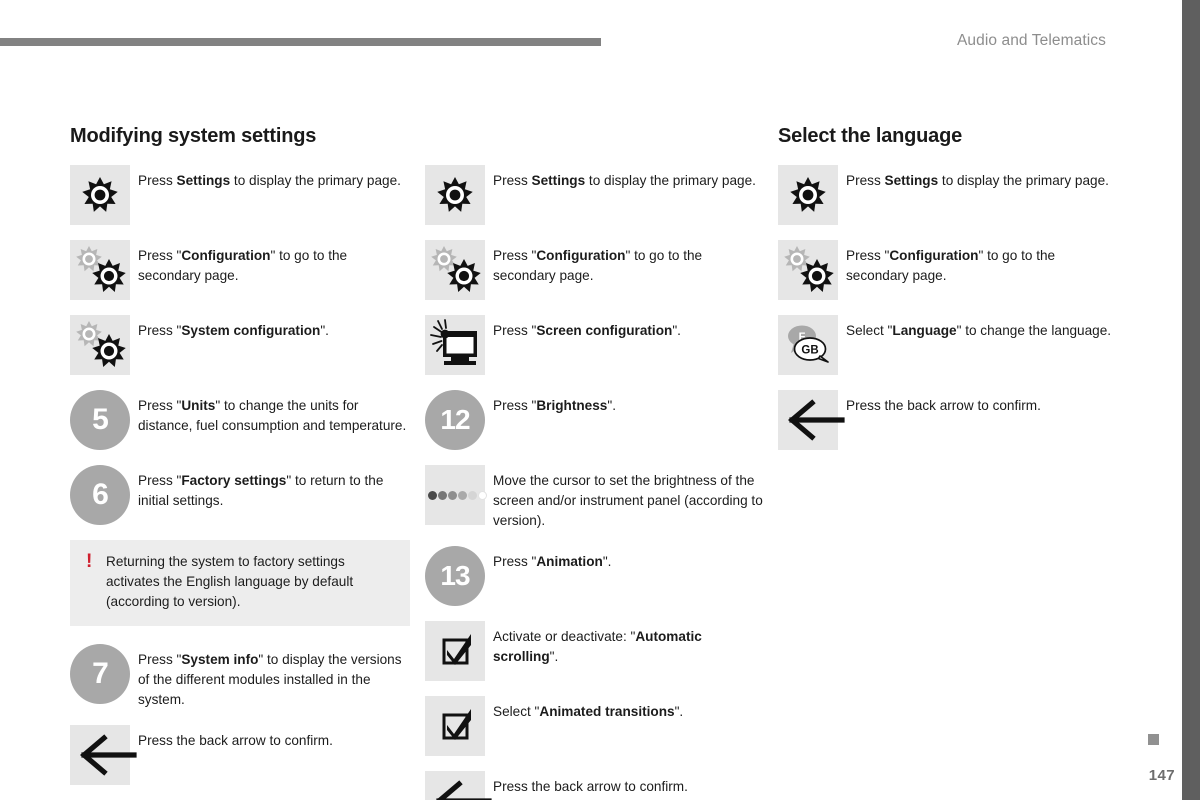  What do you see at coordinates (1161, 775) in the screenshot?
I see `page-number: 147` at bounding box center [1161, 775].